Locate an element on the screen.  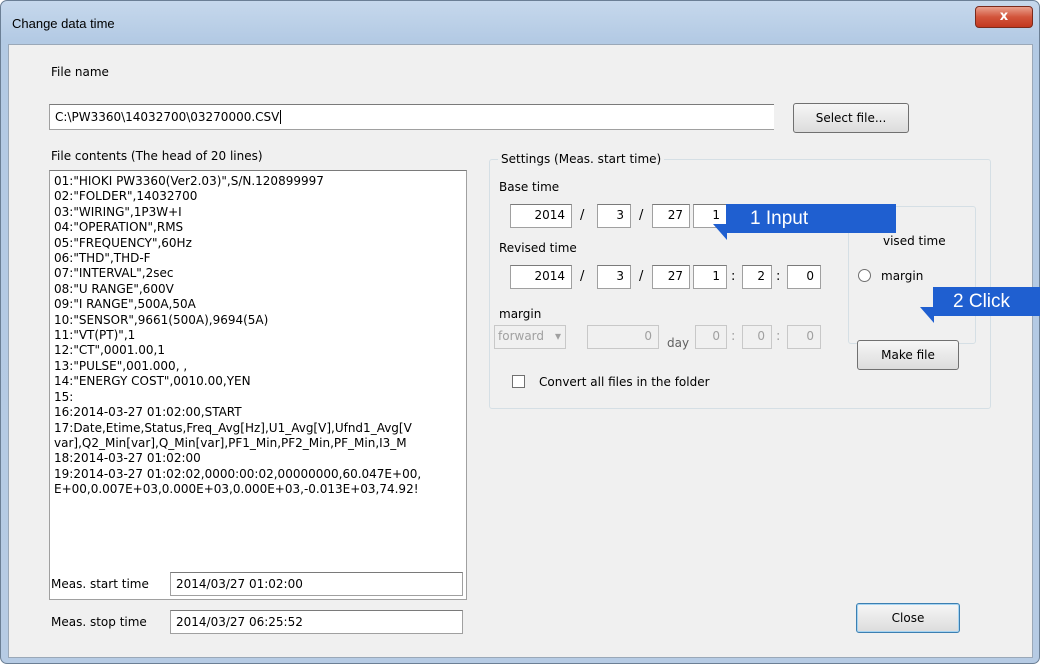
settings-group-title: Settings (Meas. start time) is located at coordinates (581, 159).